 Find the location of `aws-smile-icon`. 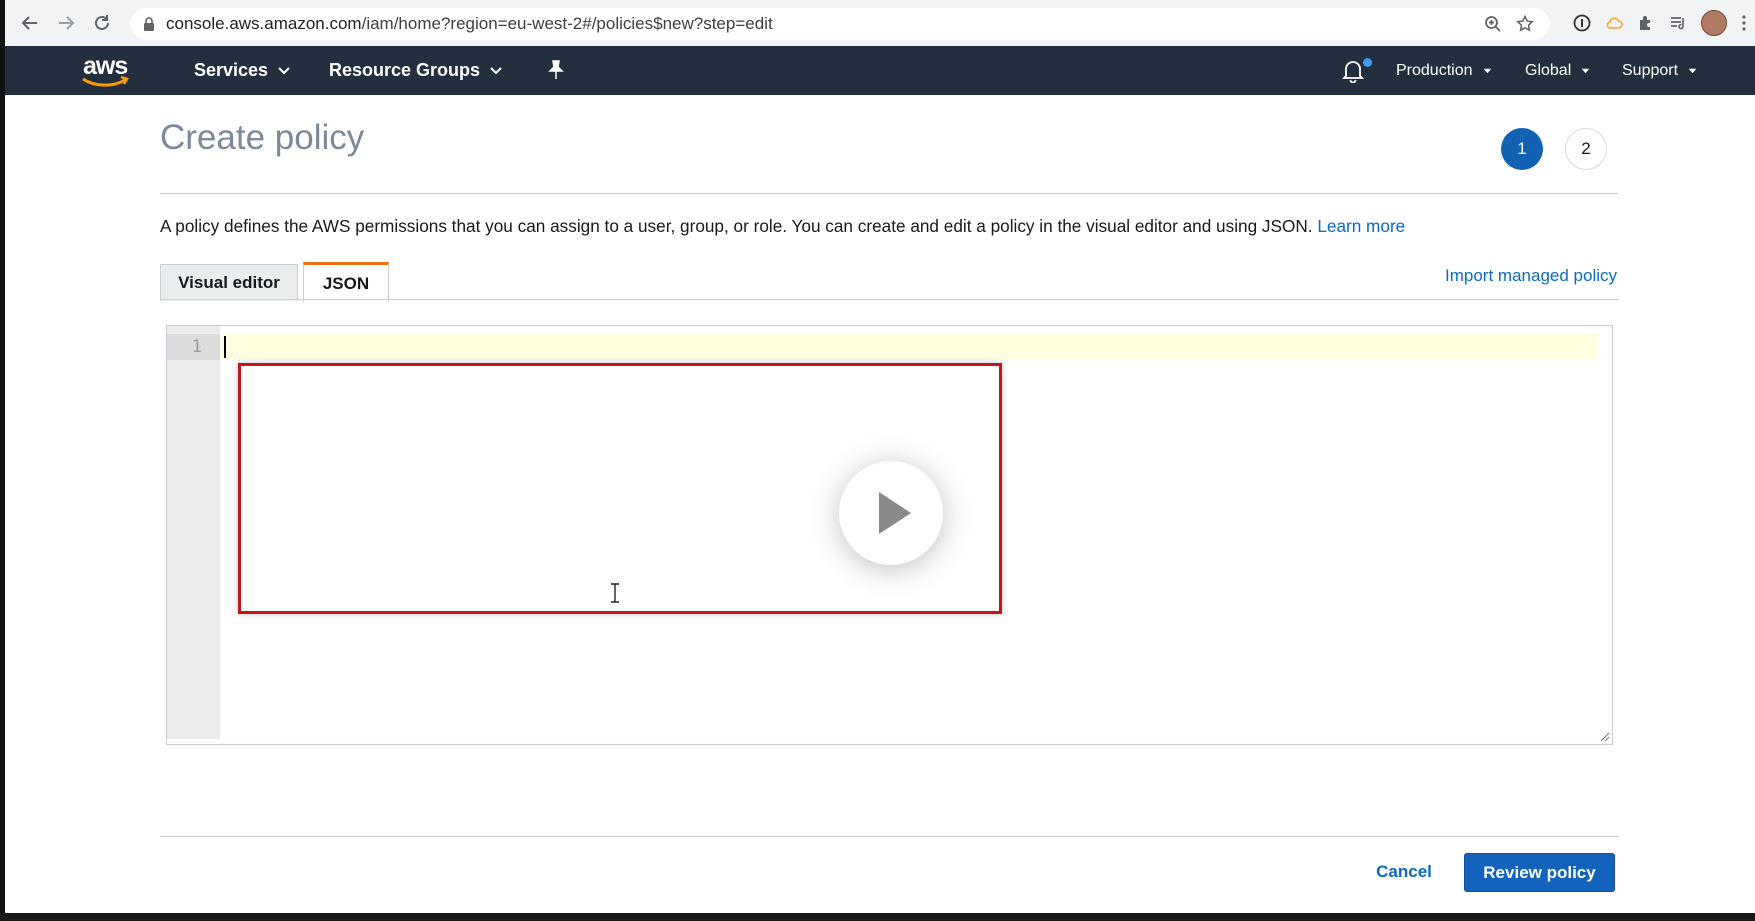

aws-smile-icon is located at coordinates (105, 81).